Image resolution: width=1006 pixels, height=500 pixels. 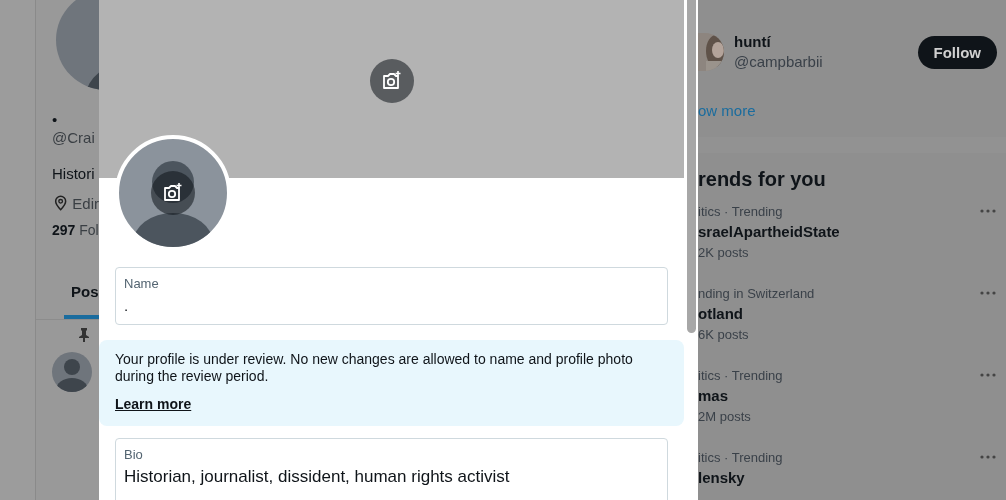 What do you see at coordinates (61, 203) in the screenshot?
I see `location-pin-icon` at bounding box center [61, 203].